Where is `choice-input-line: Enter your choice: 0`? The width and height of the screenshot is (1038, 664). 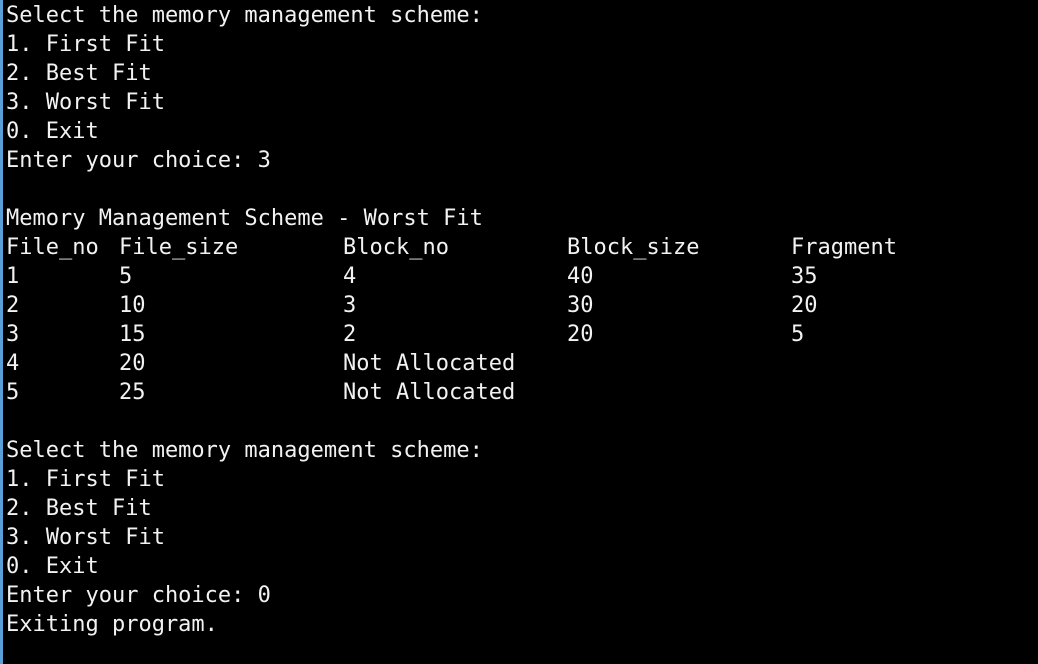
choice-input-line: Enter your choice: 0 is located at coordinates (138, 595).